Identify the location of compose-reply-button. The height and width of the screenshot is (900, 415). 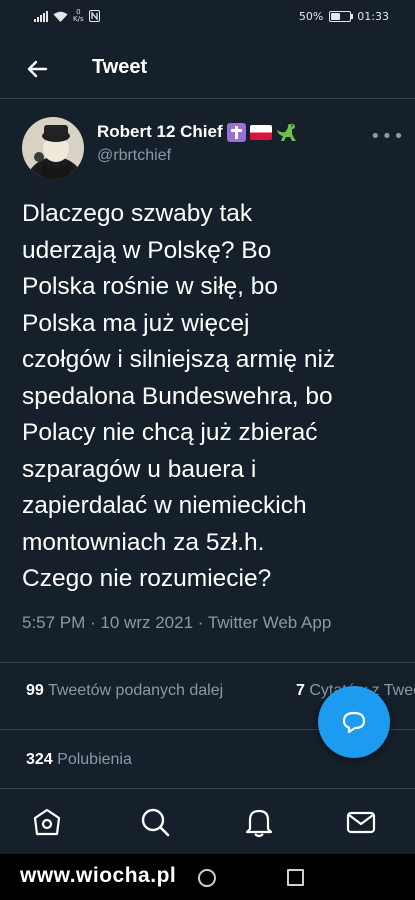
(354, 722).